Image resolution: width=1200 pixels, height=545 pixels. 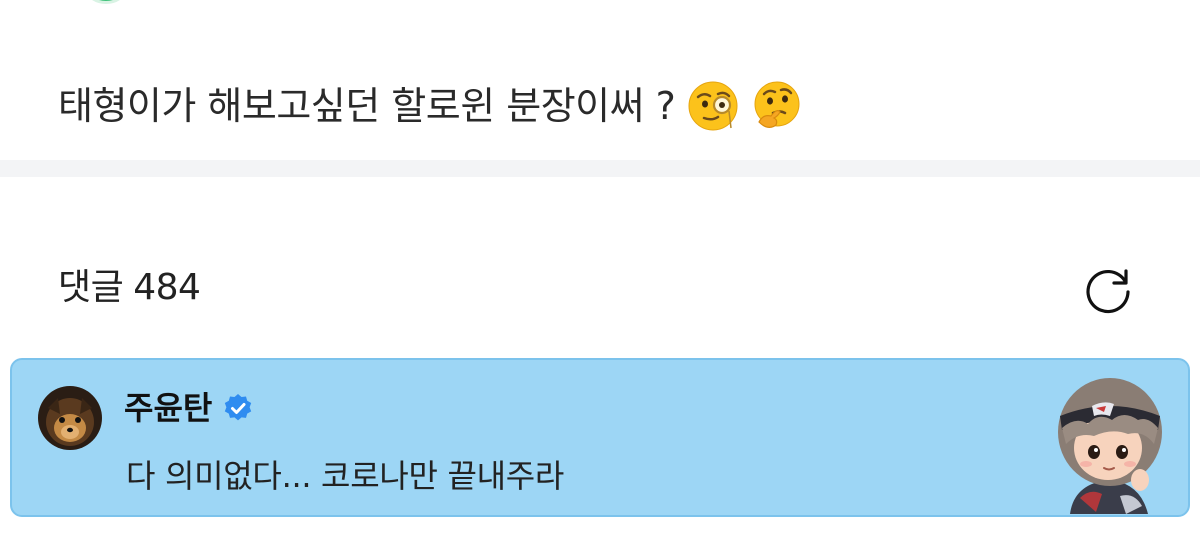 I want to click on section-divider, so click(x=600, y=168).